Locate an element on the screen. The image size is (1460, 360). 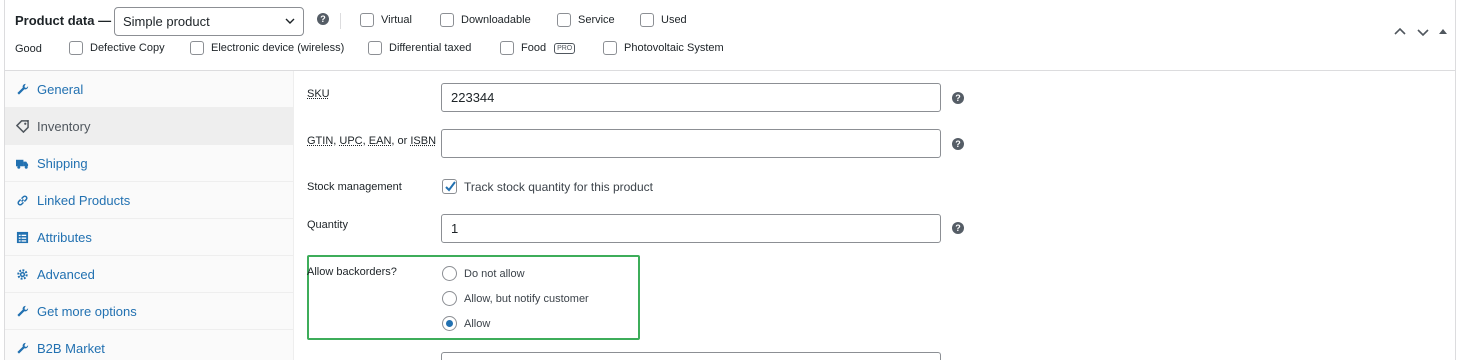
backorder-option-allow: Allow is located at coordinates (466, 323).